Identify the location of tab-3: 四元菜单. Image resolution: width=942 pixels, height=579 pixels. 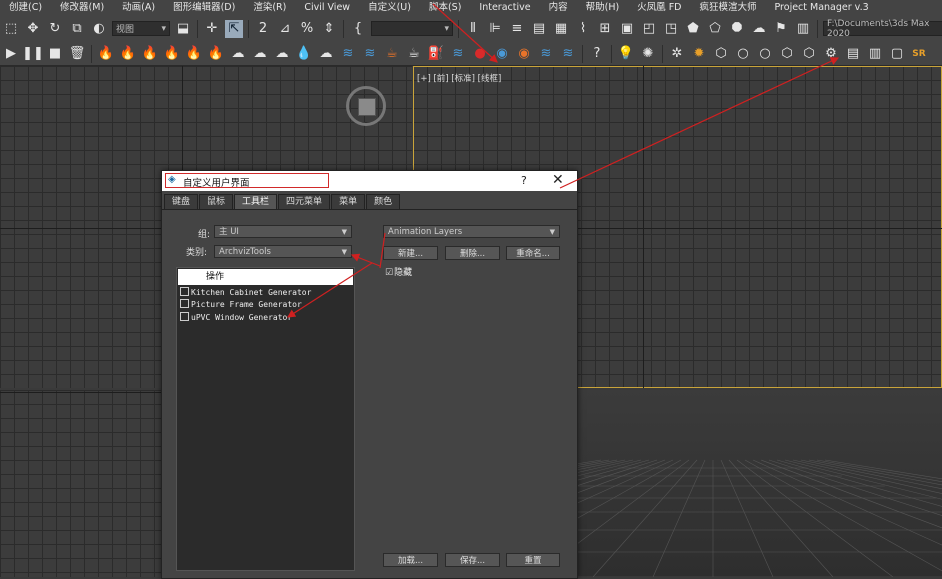
(304, 201).